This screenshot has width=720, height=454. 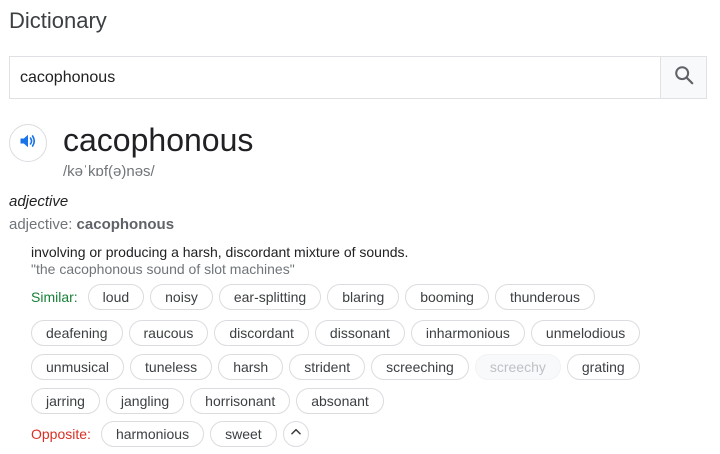 What do you see at coordinates (163, 269) in the screenshot?
I see `example-sentence: "the cacophonous sound of slot machines"` at bounding box center [163, 269].